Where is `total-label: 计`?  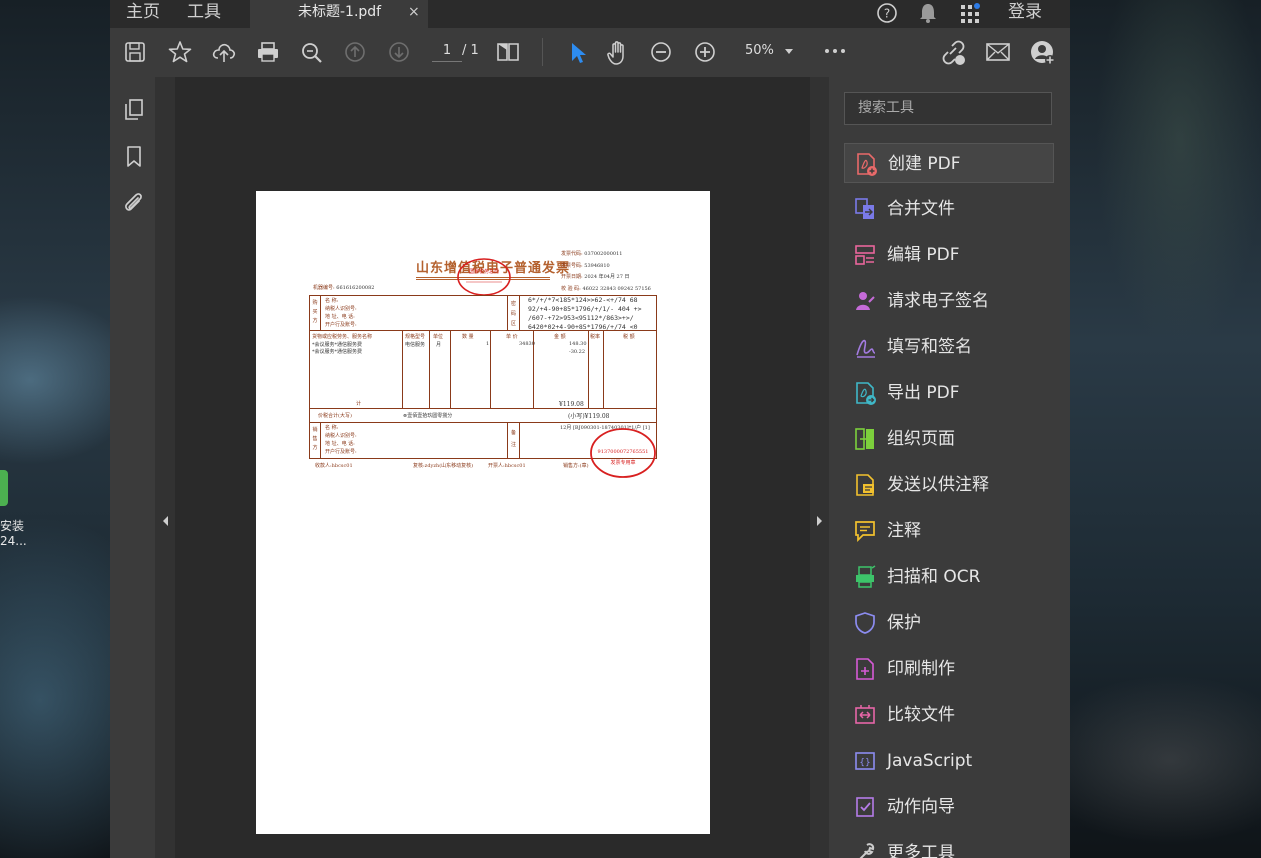
total-label: 计 is located at coordinates (359, 404).